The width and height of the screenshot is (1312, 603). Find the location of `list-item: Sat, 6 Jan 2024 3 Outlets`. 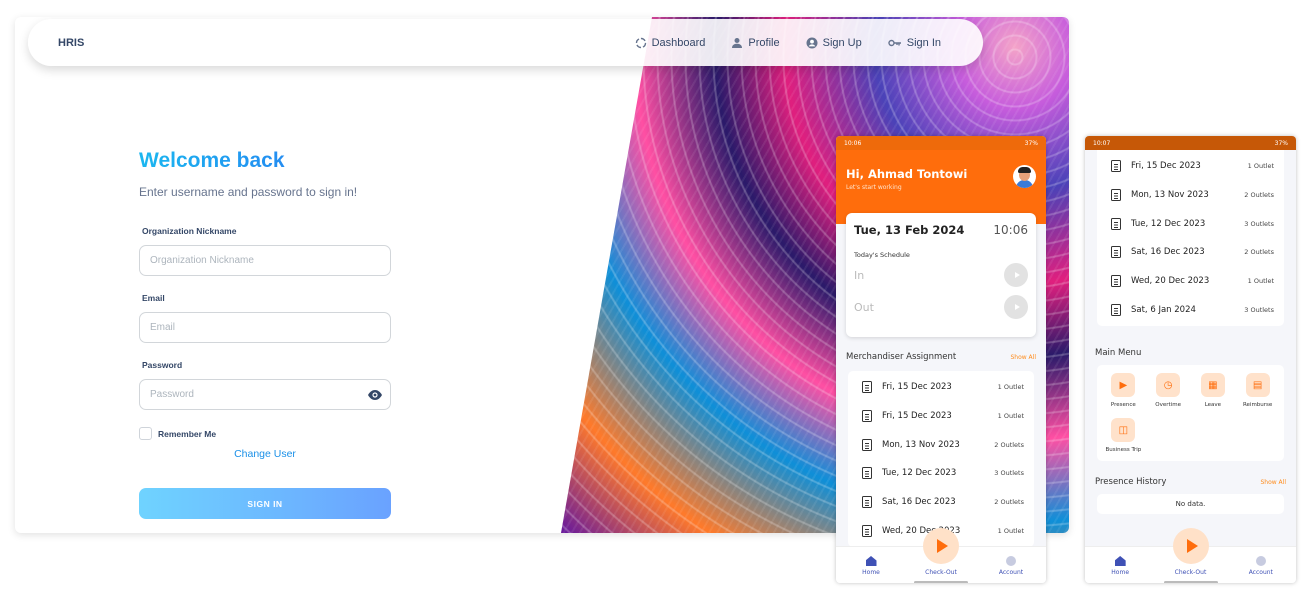

list-item: Sat, 6 Jan 2024 3 Outlets is located at coordinates (1190, 309).